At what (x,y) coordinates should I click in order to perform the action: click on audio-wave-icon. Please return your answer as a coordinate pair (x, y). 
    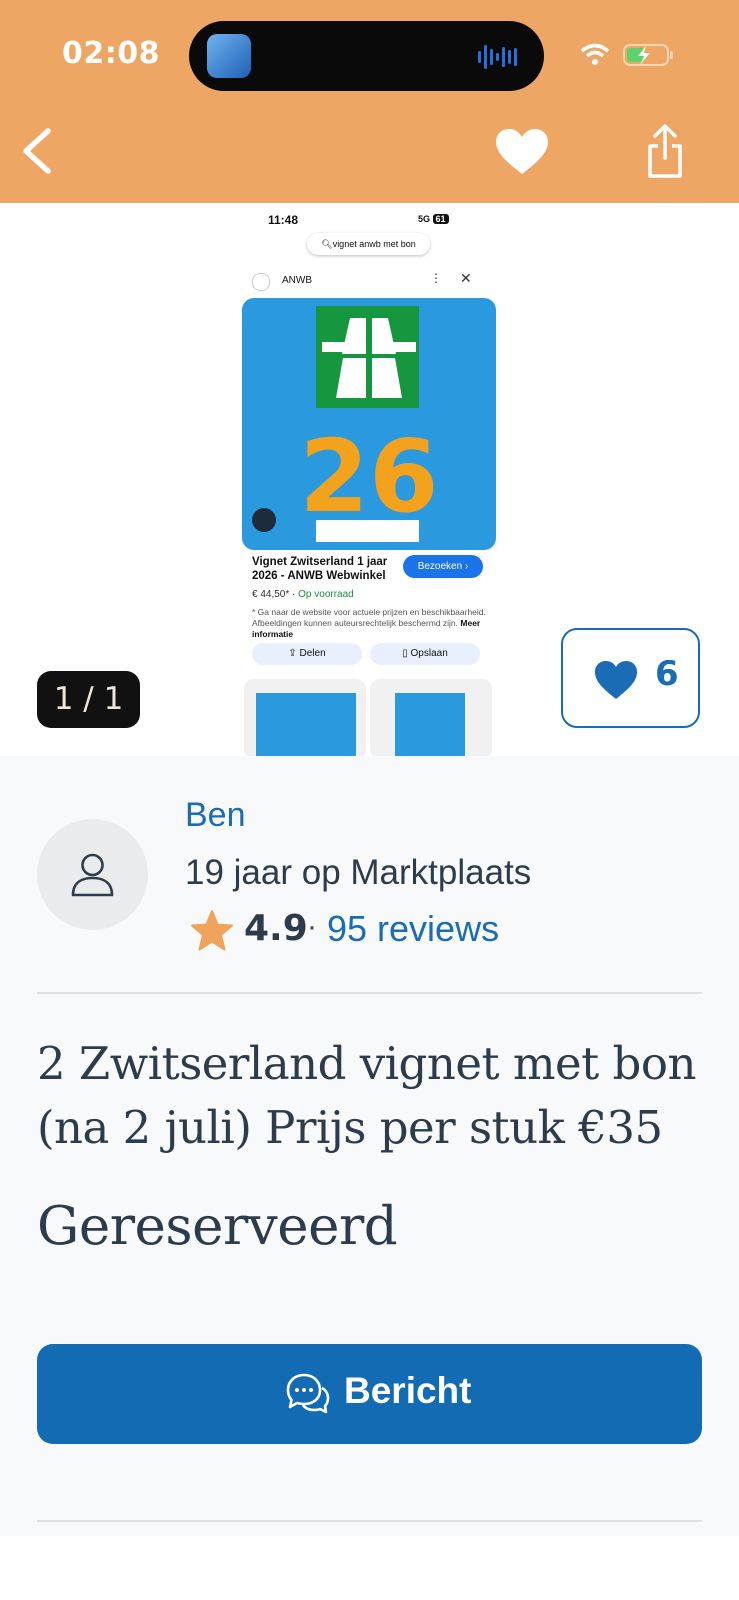
    Looking at the image, I should click on (497, 57).